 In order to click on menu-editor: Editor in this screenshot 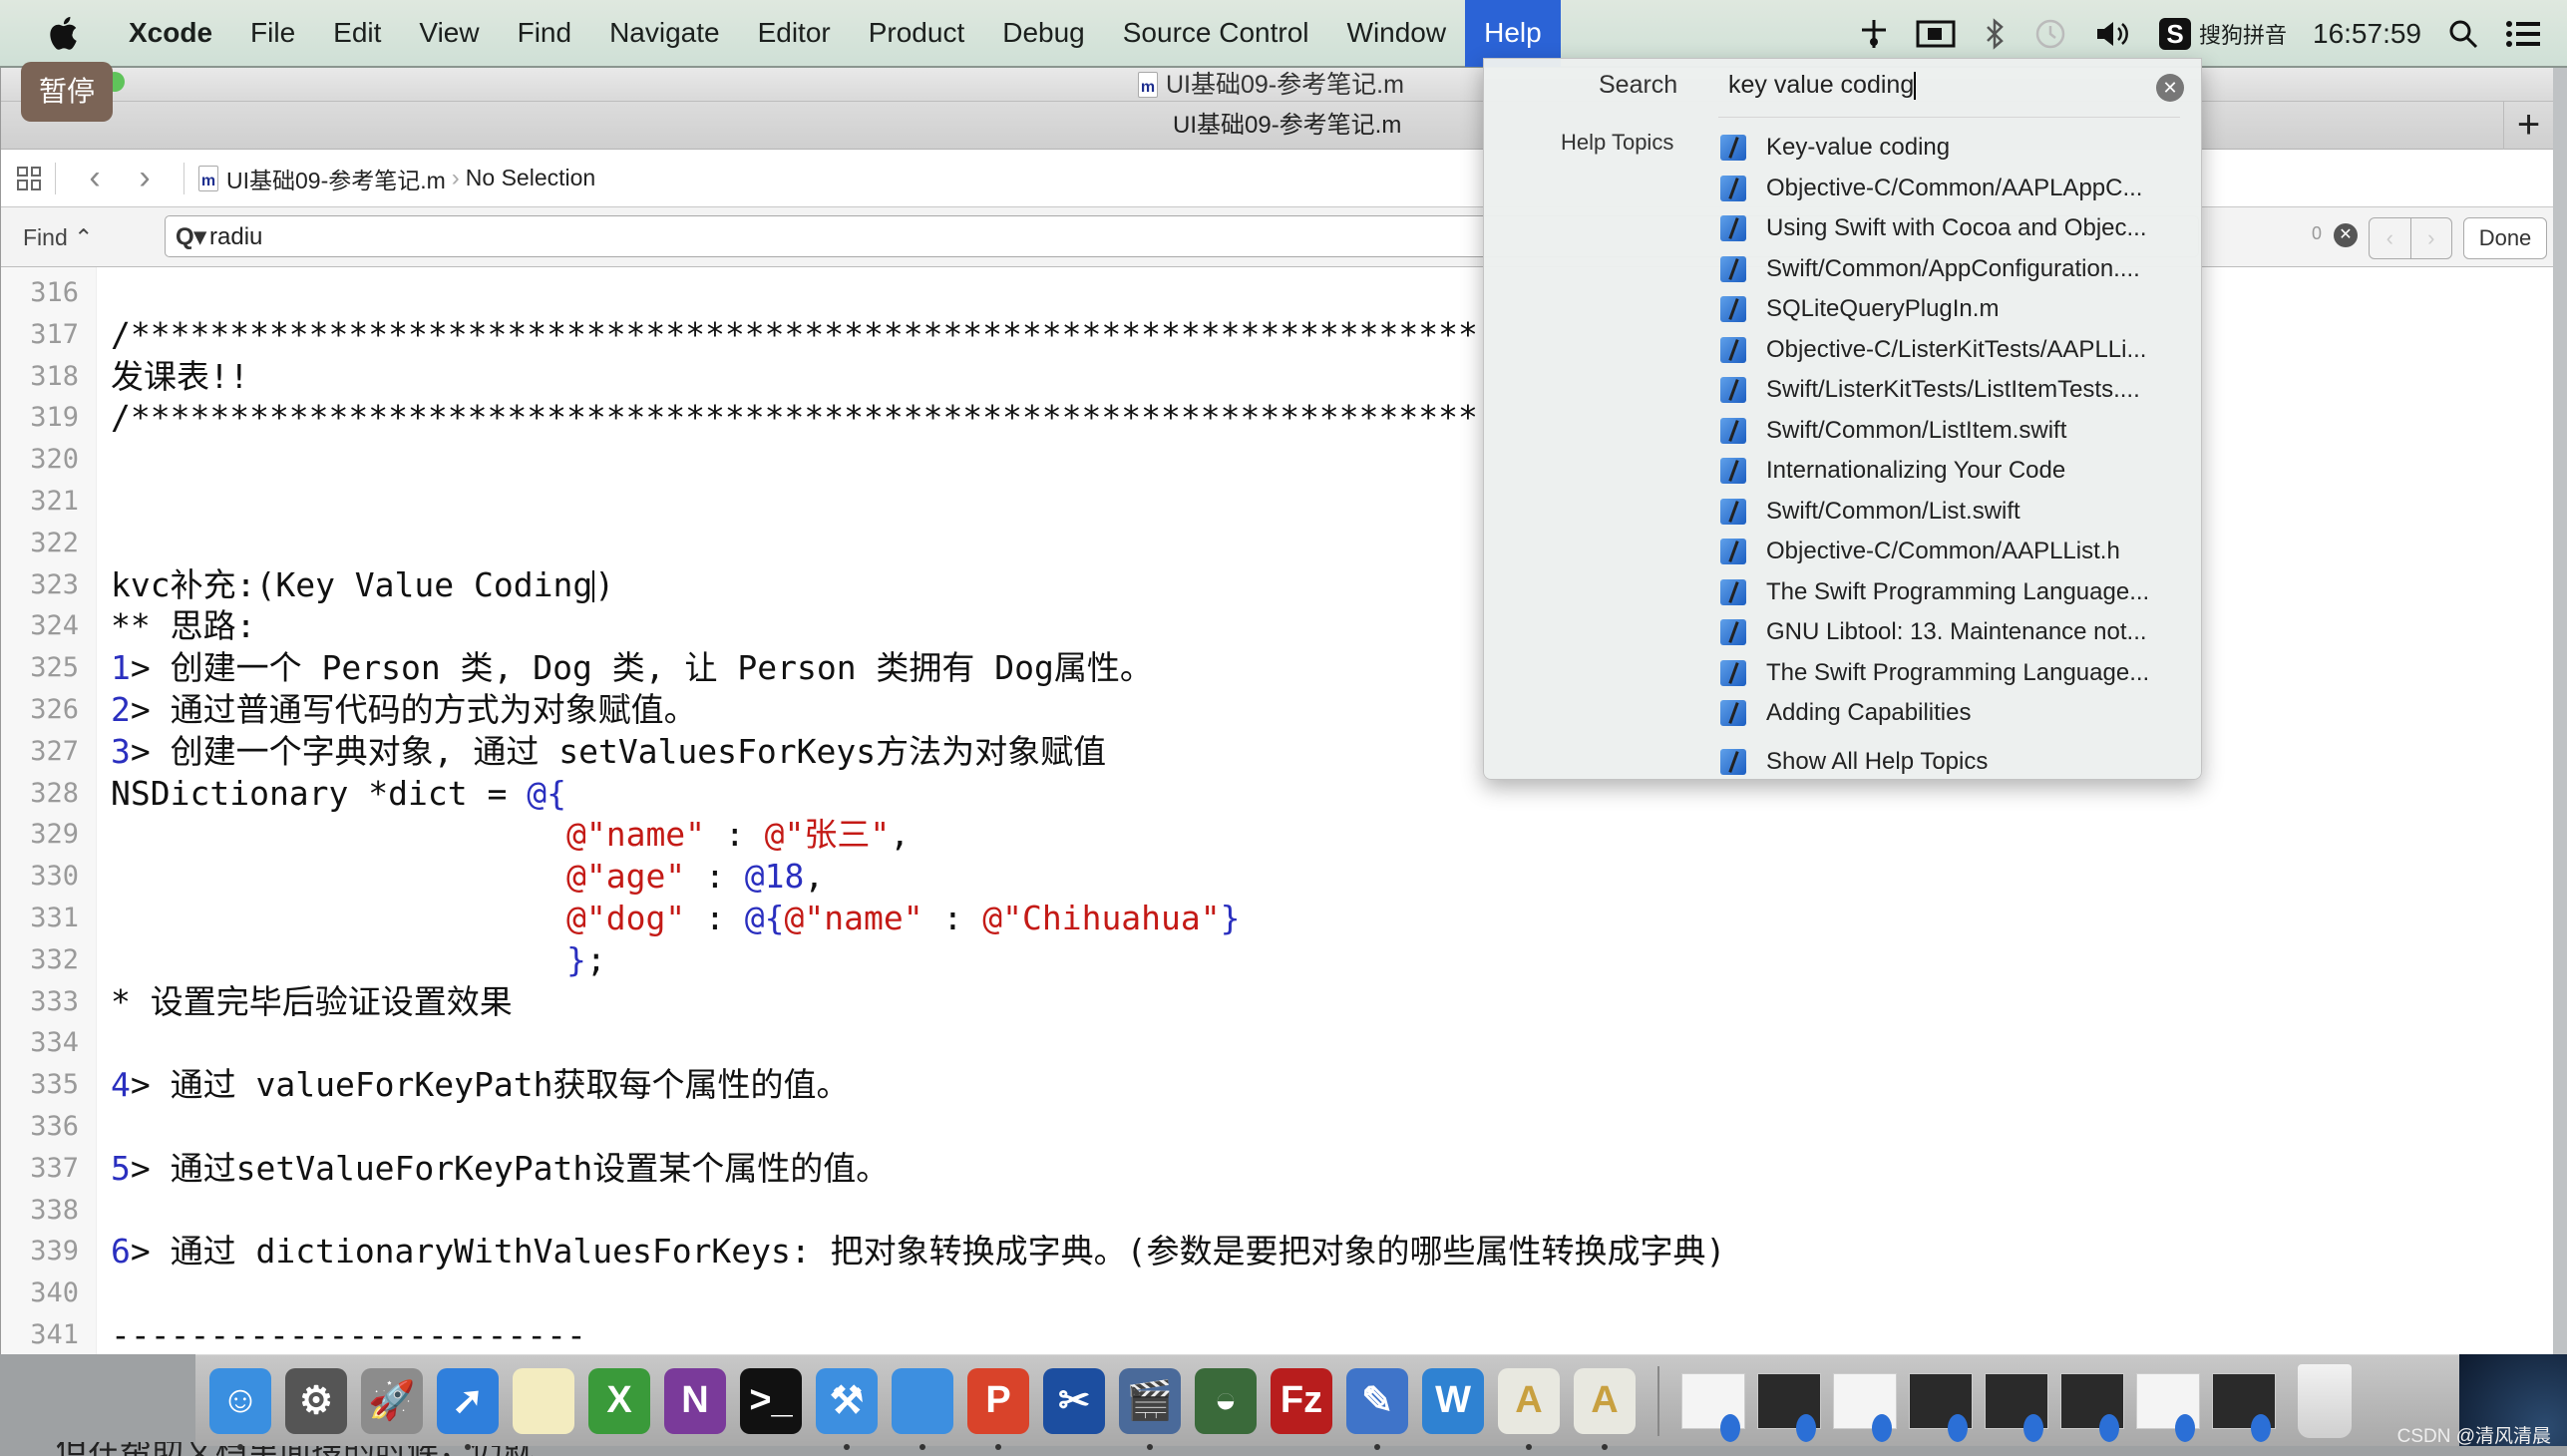, I will do `click(794, 33)`.